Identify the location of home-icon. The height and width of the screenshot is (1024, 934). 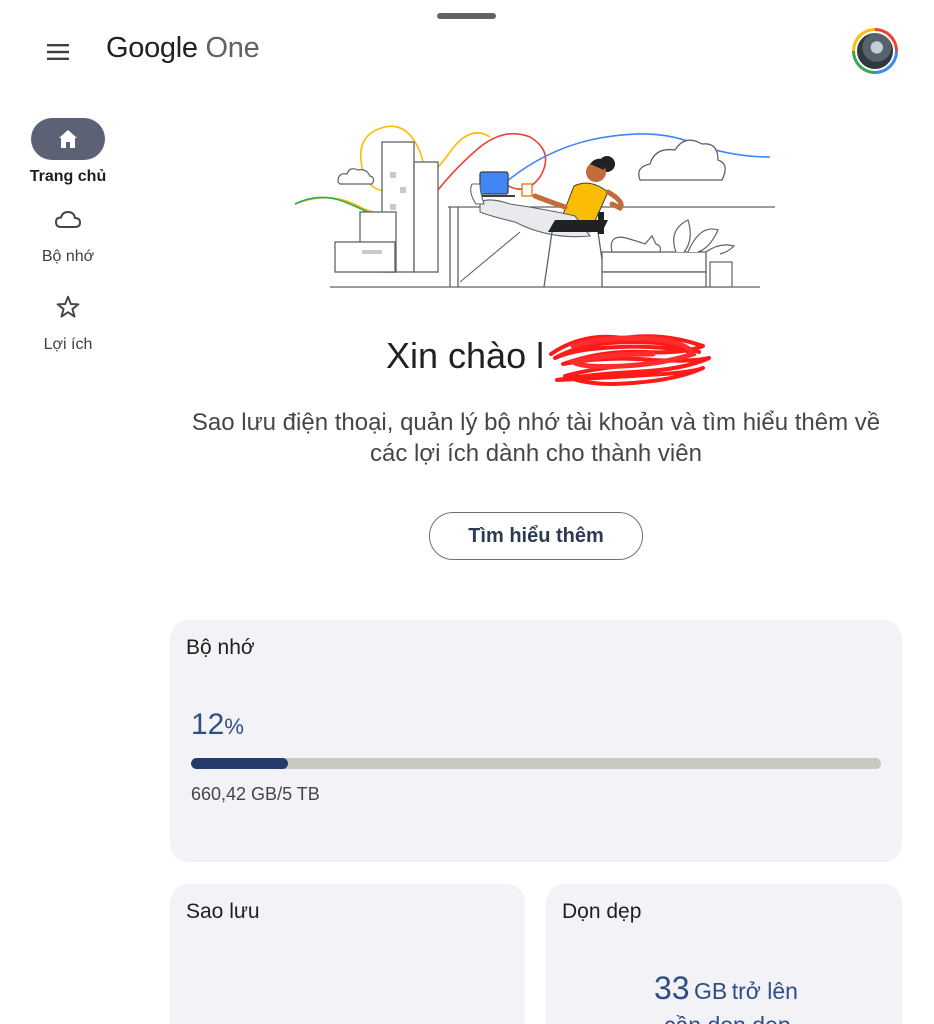
(68, 139).